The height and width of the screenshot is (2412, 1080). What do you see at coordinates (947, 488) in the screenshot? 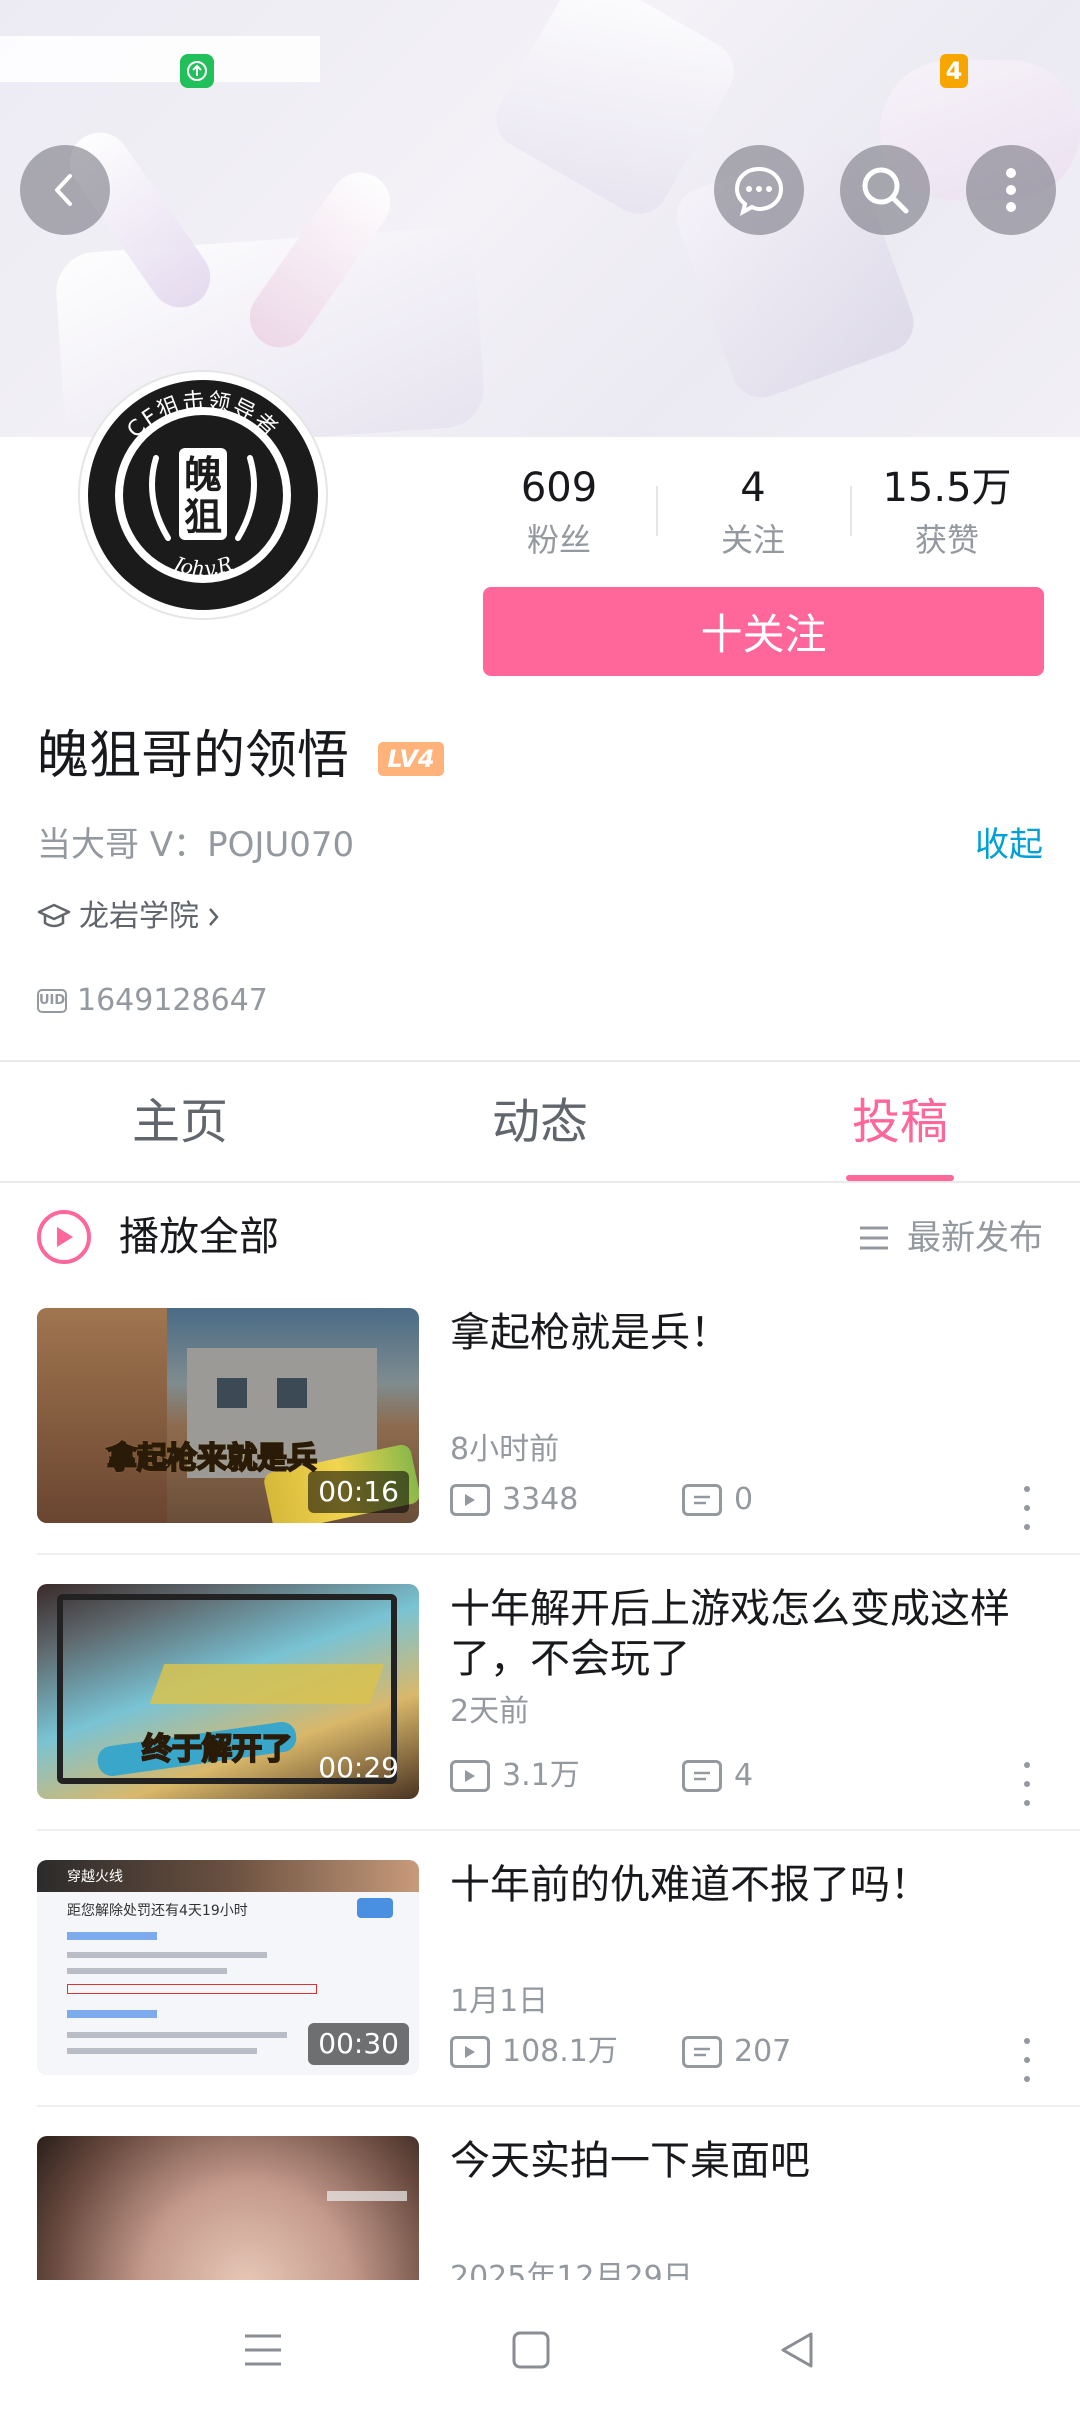
I see `stat-likes-value: 15.5万` at bounding box center [947, 488].